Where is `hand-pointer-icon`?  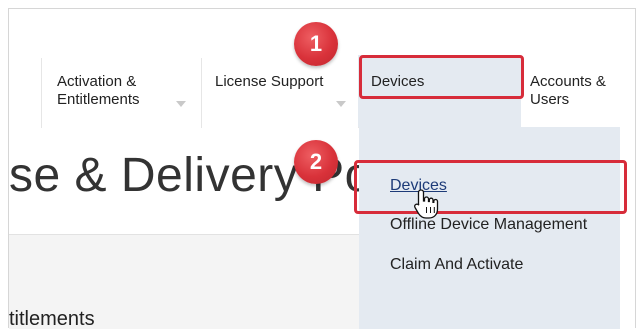 hand-pointer-icon is located at coordinates (426, 204).